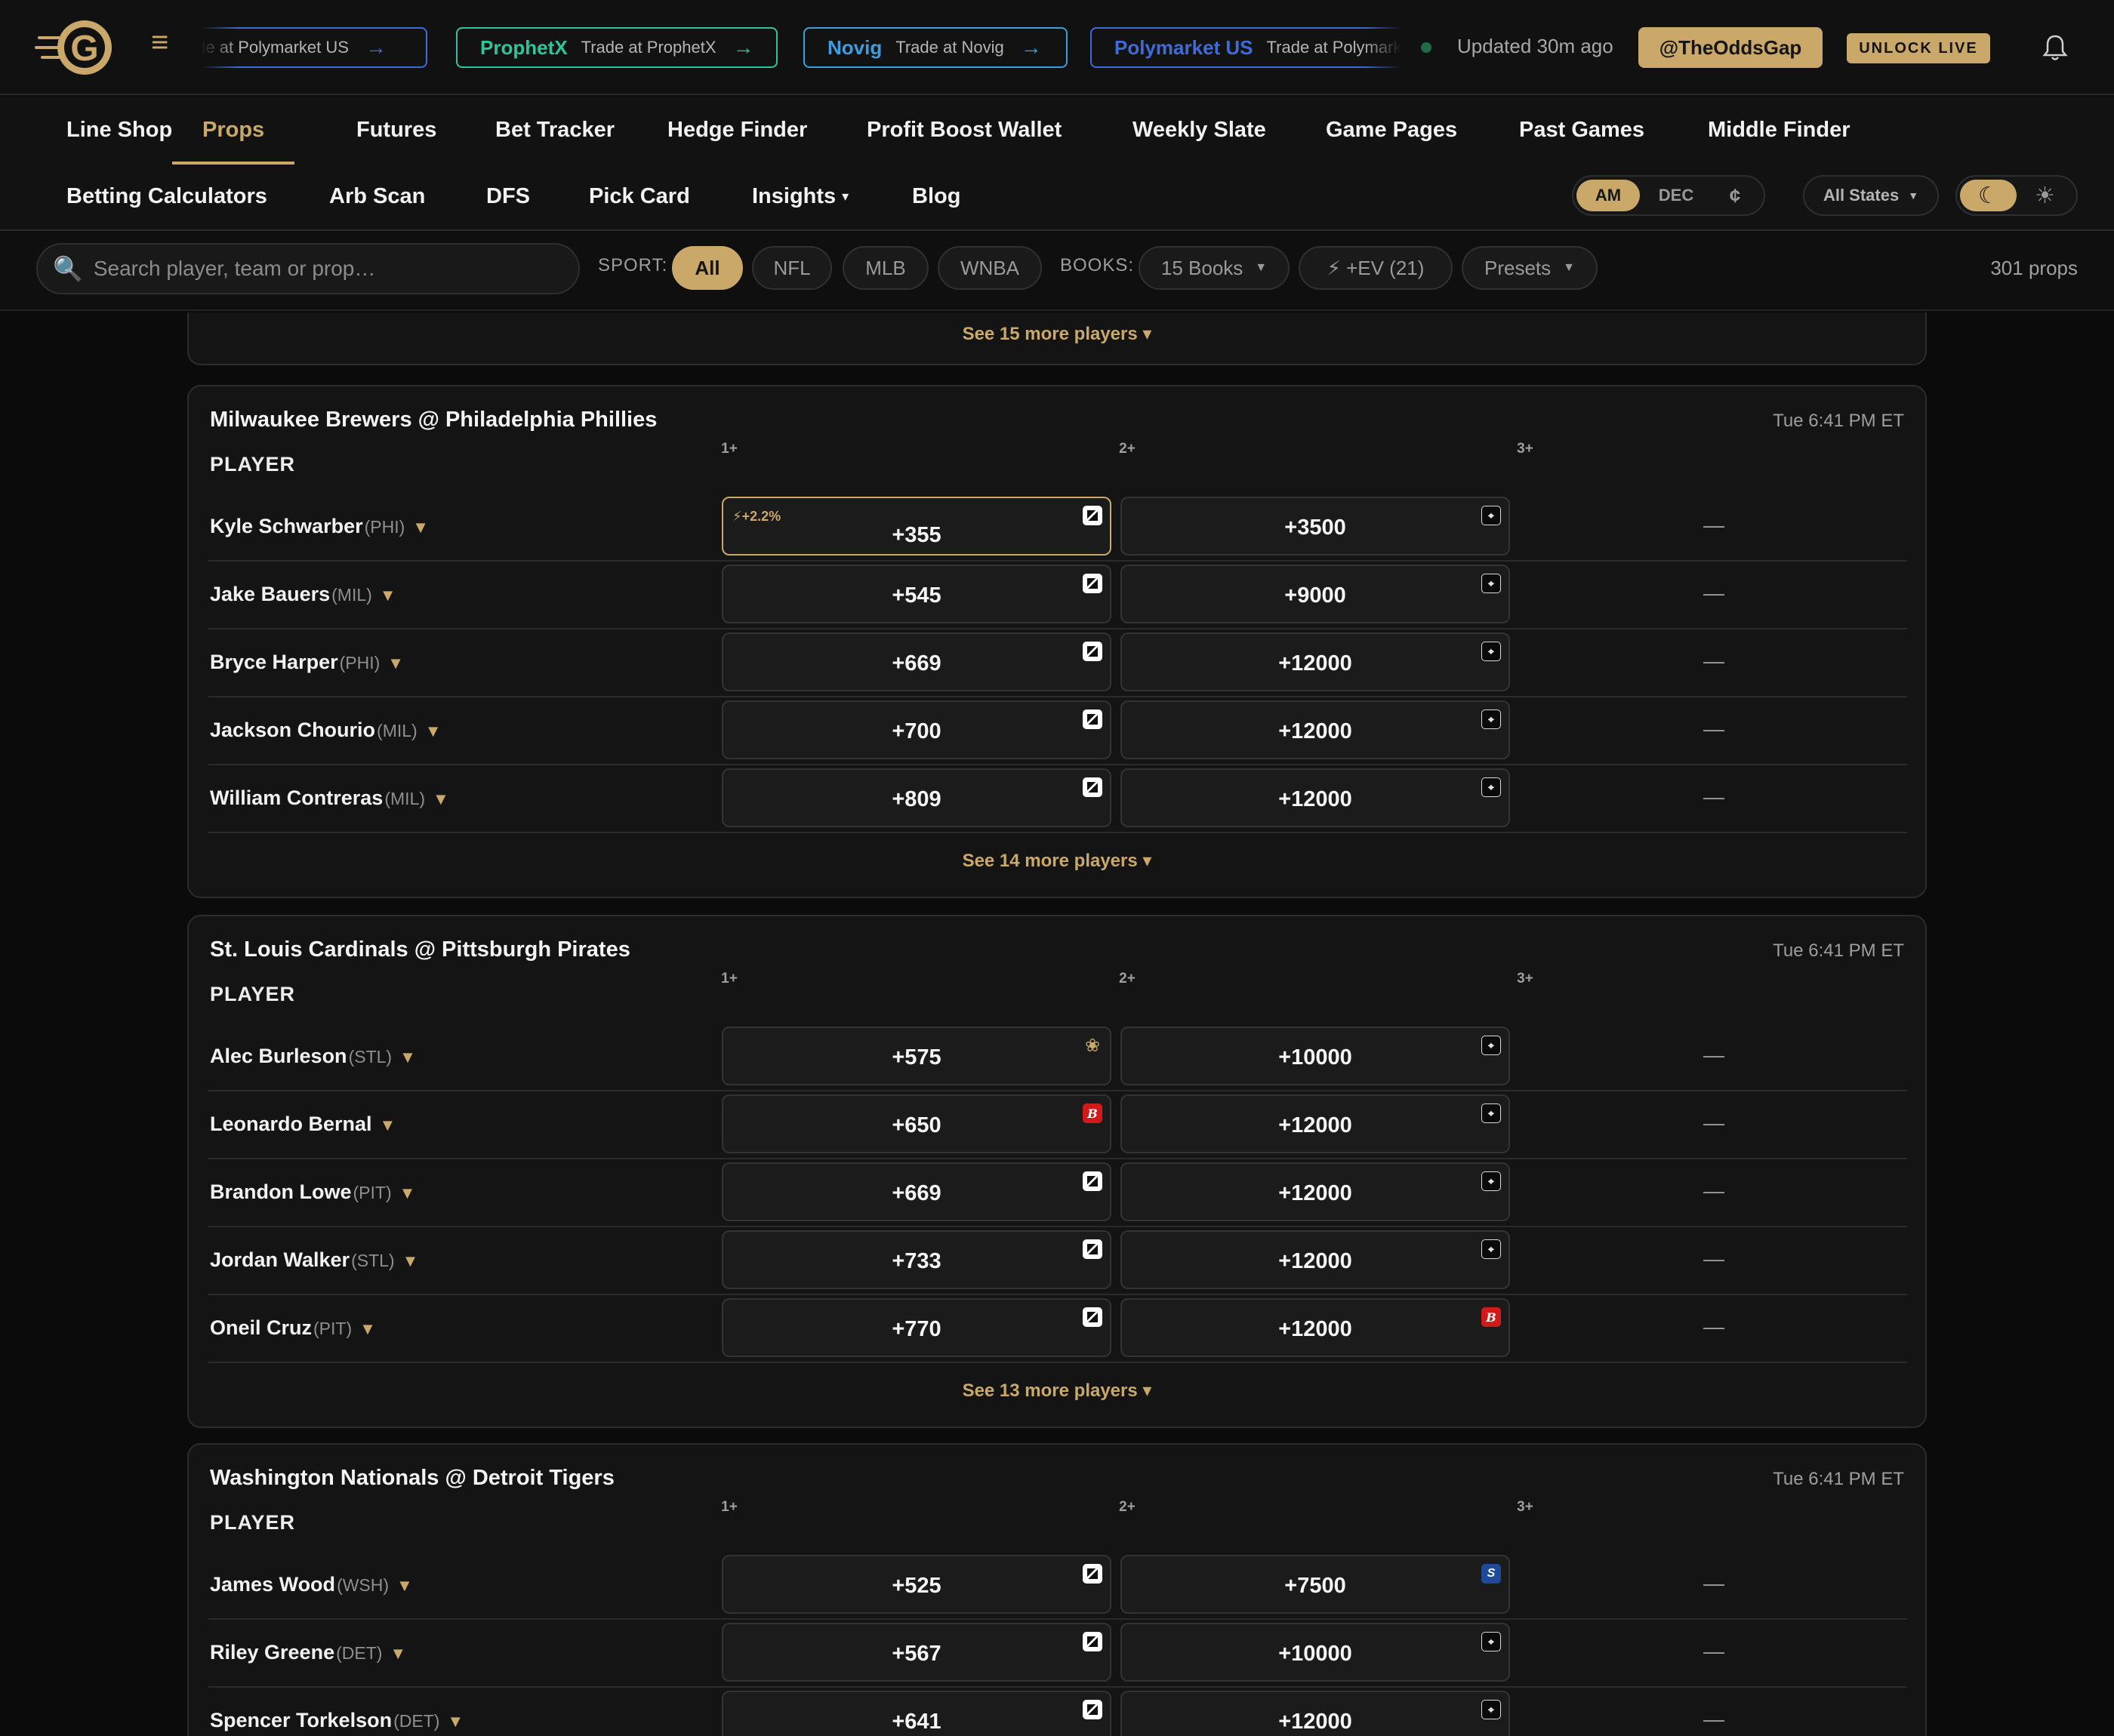  I want to click on nav-item-past-games: Past Games, so click(1582, 130).